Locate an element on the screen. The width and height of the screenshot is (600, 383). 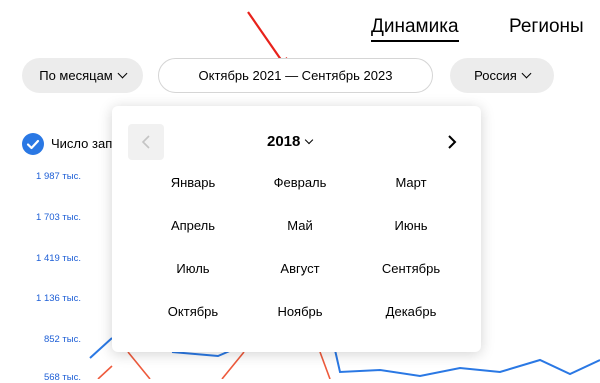
month-march: Март is located at coordinates (411, 182).